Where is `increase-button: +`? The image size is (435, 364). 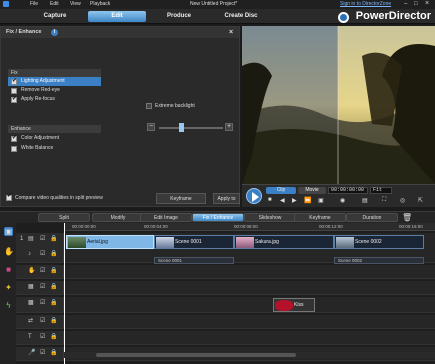
increase-button: + is located at coordinates (229, 127).